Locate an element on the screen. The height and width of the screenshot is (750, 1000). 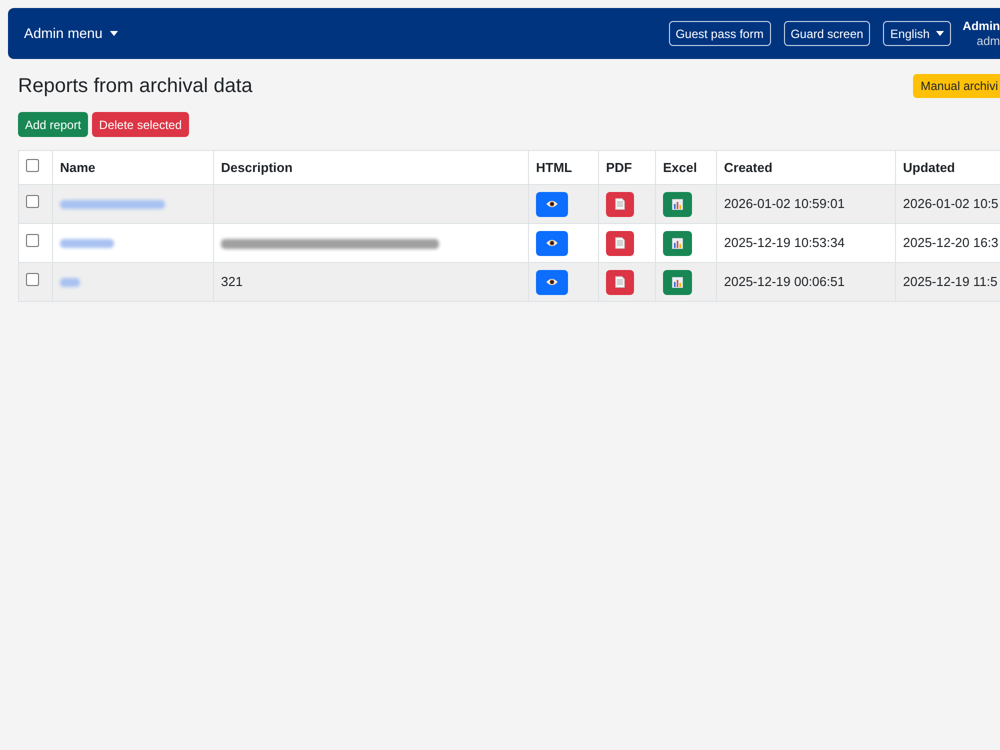
add-report-button: Add report is located at coordinates (53, 124).